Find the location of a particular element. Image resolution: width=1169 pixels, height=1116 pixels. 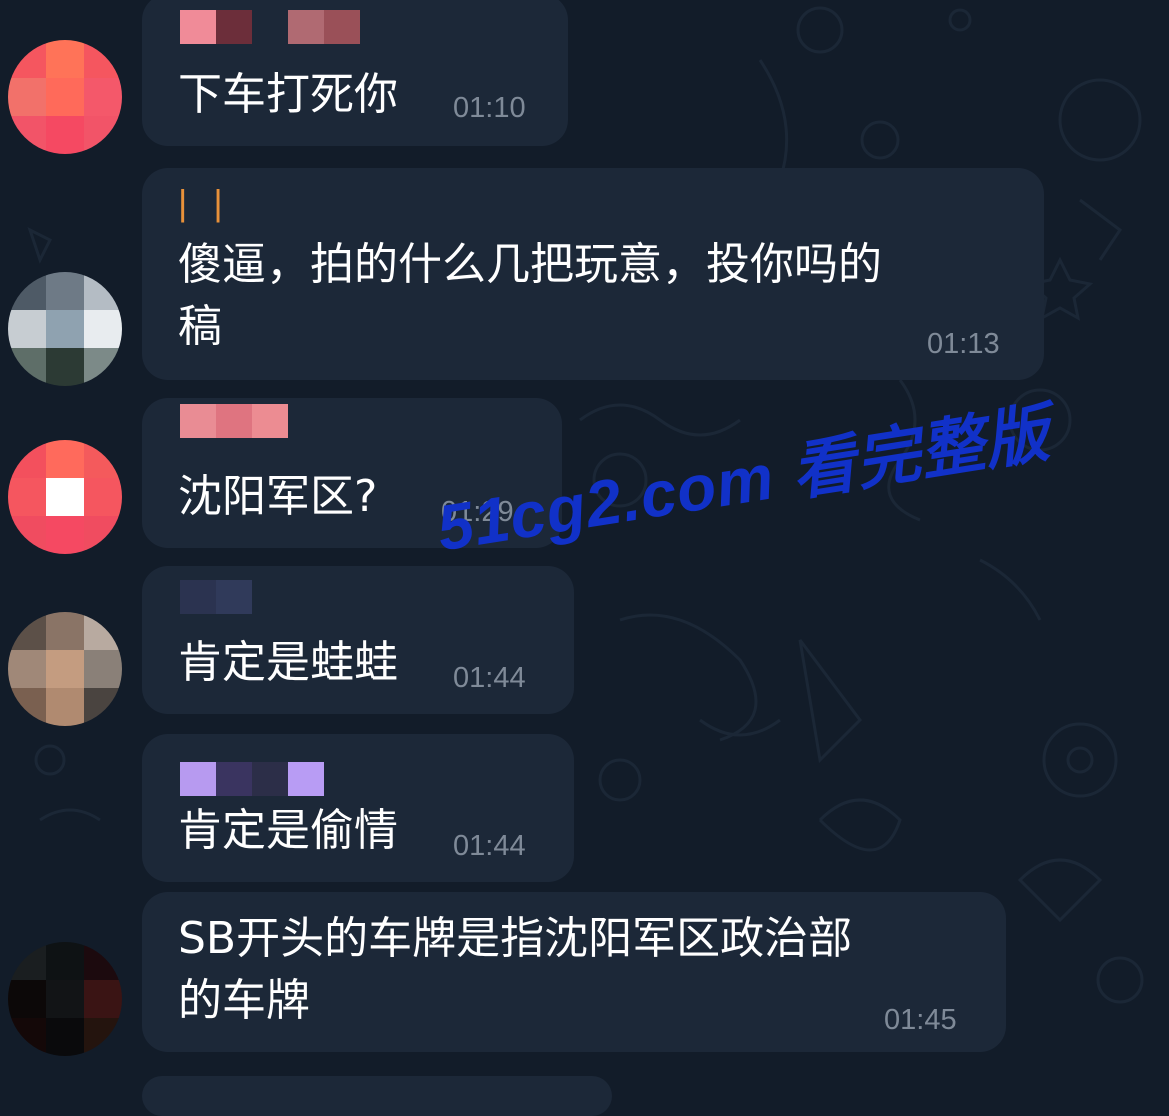

message-bubble: SB开头的车牌是指沈阳军区政治部 的车牌 01:45 is located at coordinates (574, 972).